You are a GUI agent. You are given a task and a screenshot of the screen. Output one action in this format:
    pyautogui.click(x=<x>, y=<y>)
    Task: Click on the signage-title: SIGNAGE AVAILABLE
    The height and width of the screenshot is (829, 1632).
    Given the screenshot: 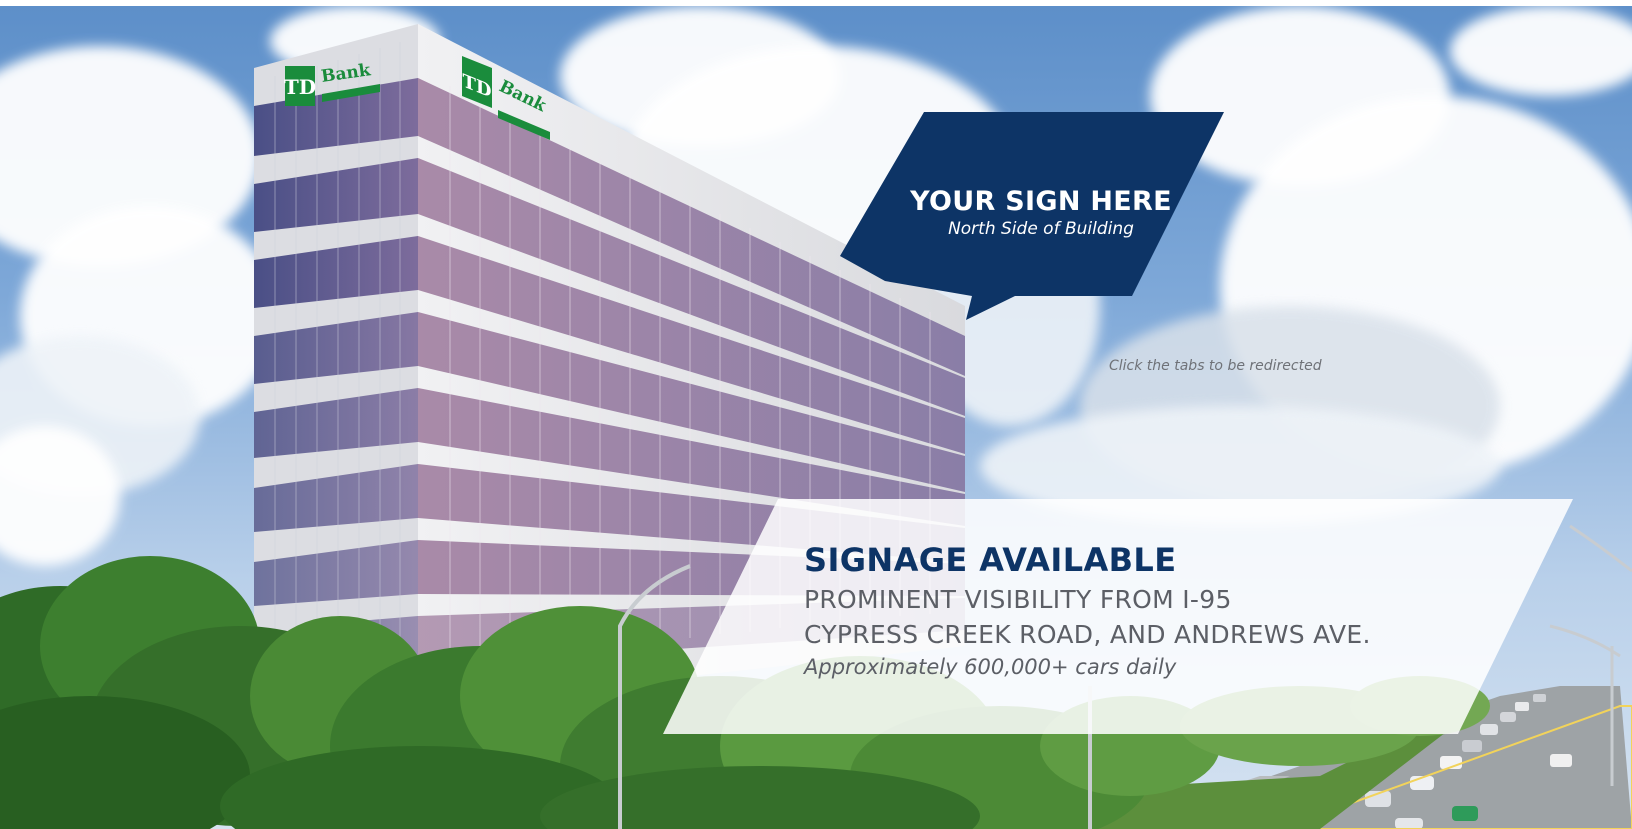 What is the action you would take?
    pyautogui.click(x=990, y=560)
    